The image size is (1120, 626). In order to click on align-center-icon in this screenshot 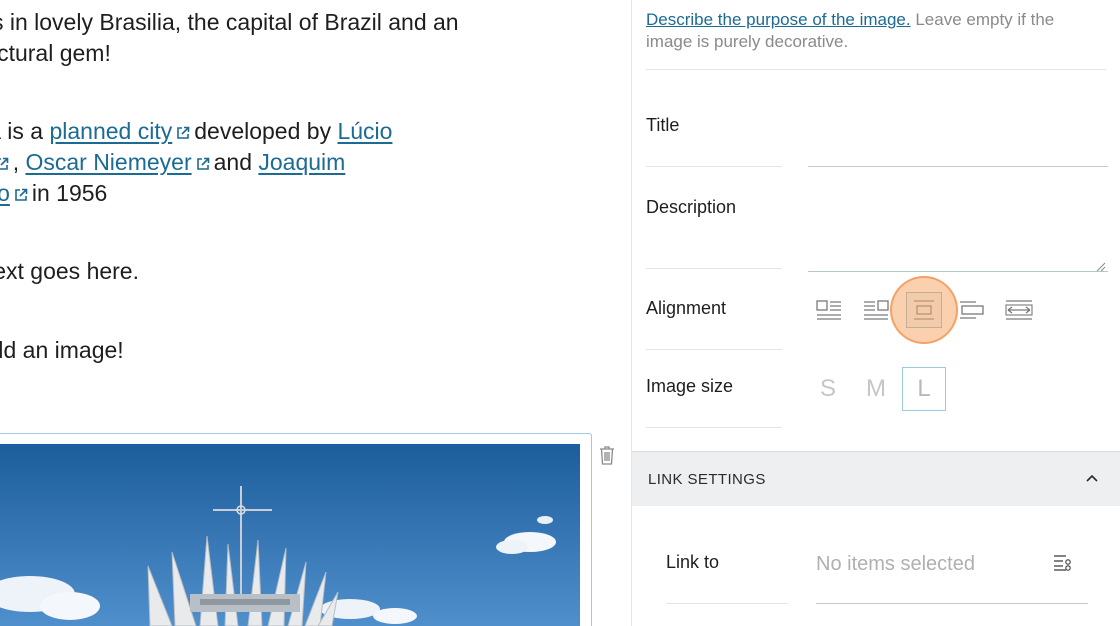, I will do `click(924, 310)`.